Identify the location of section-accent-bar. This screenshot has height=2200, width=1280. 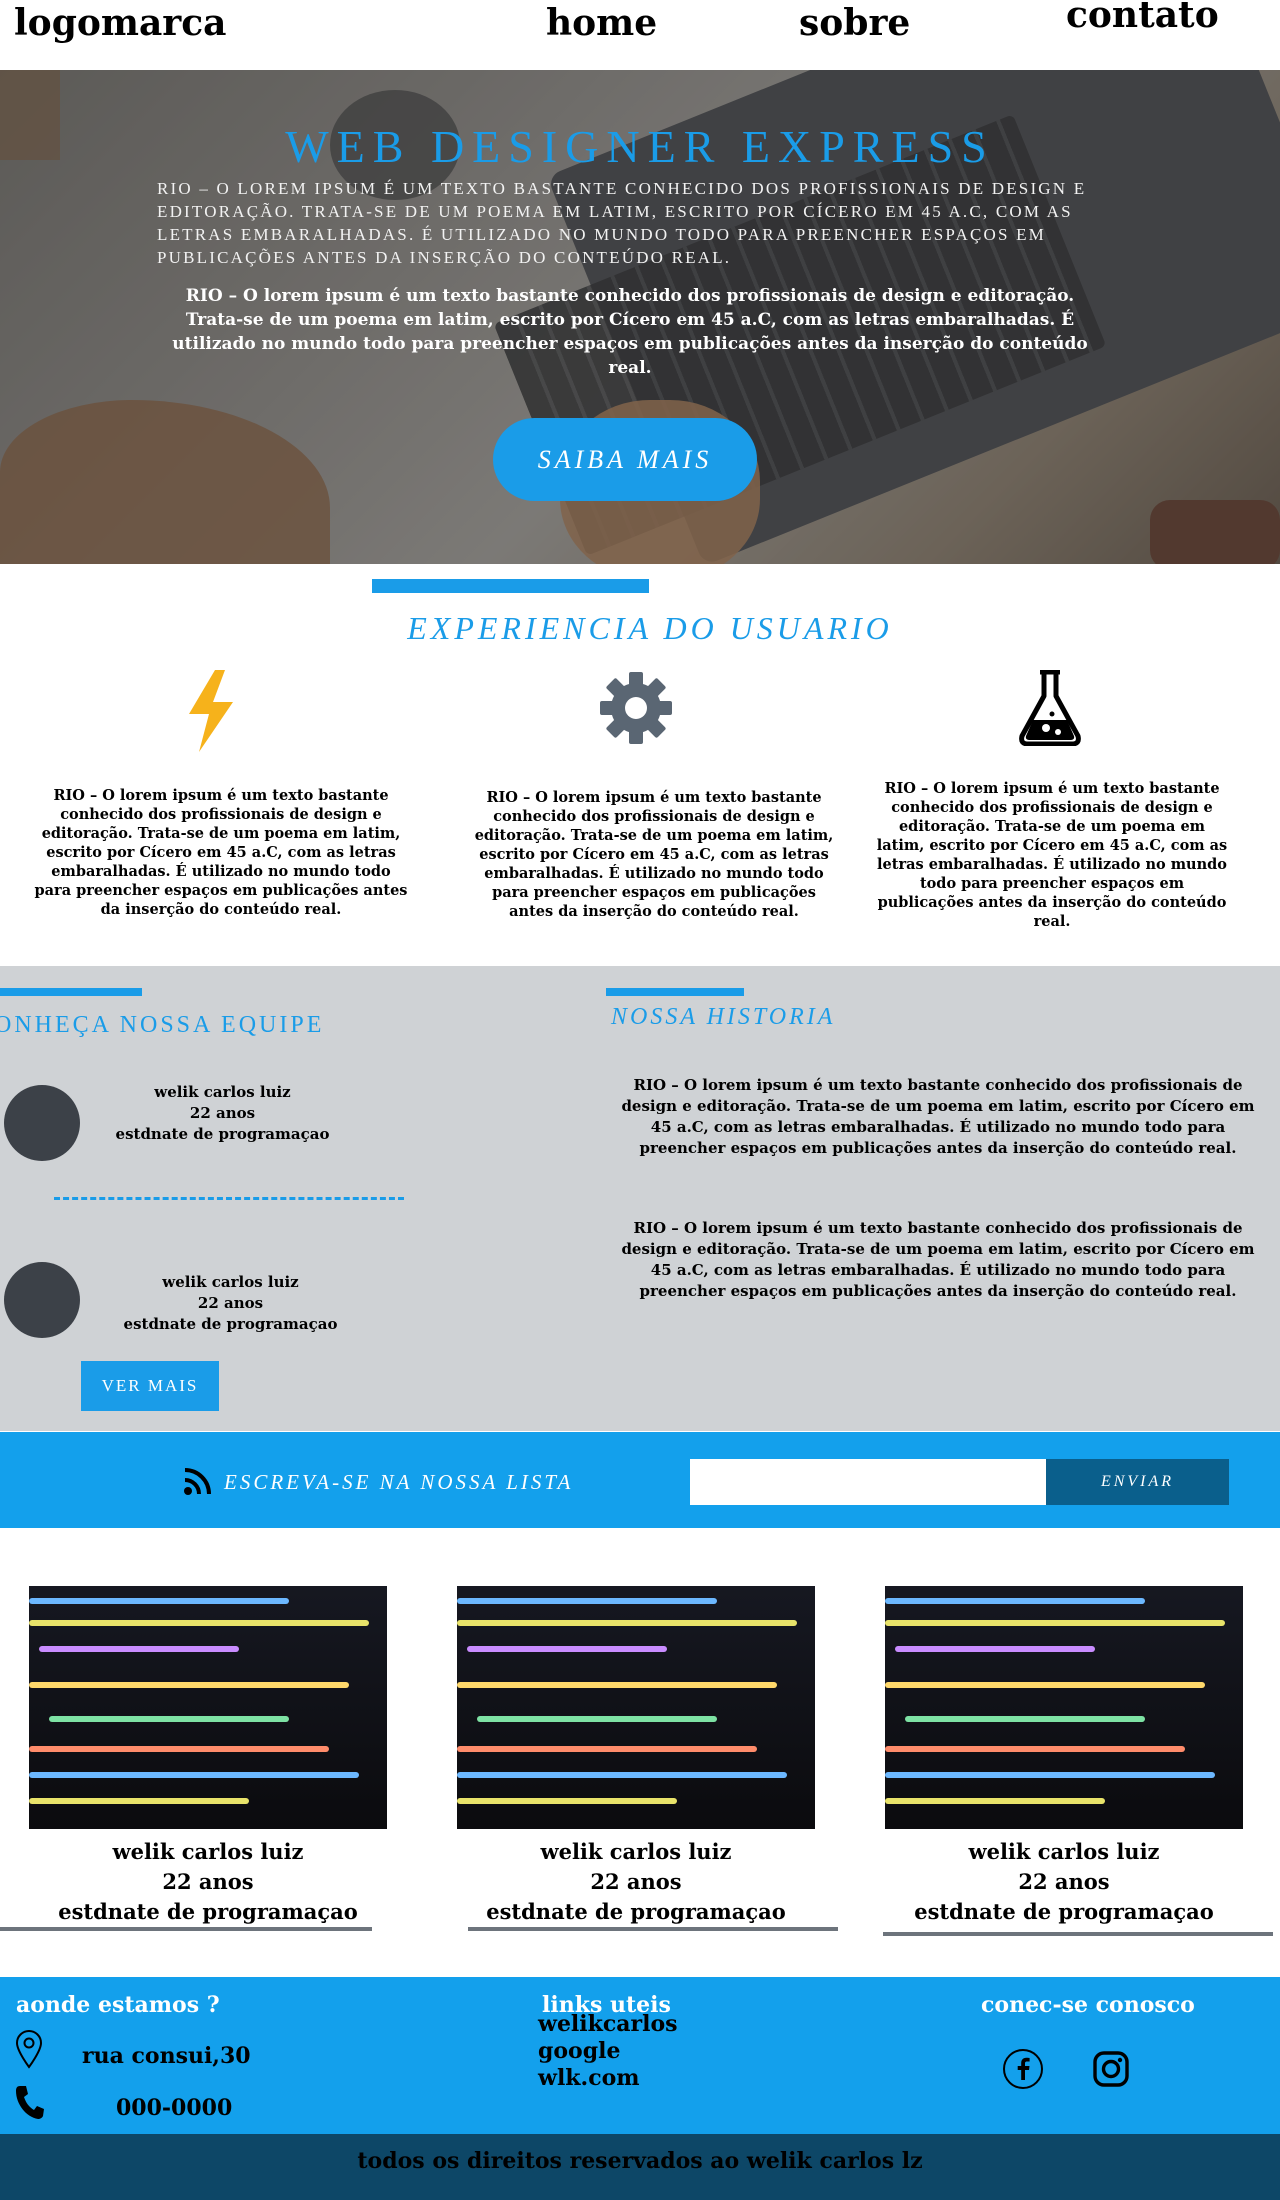
(510, 586).